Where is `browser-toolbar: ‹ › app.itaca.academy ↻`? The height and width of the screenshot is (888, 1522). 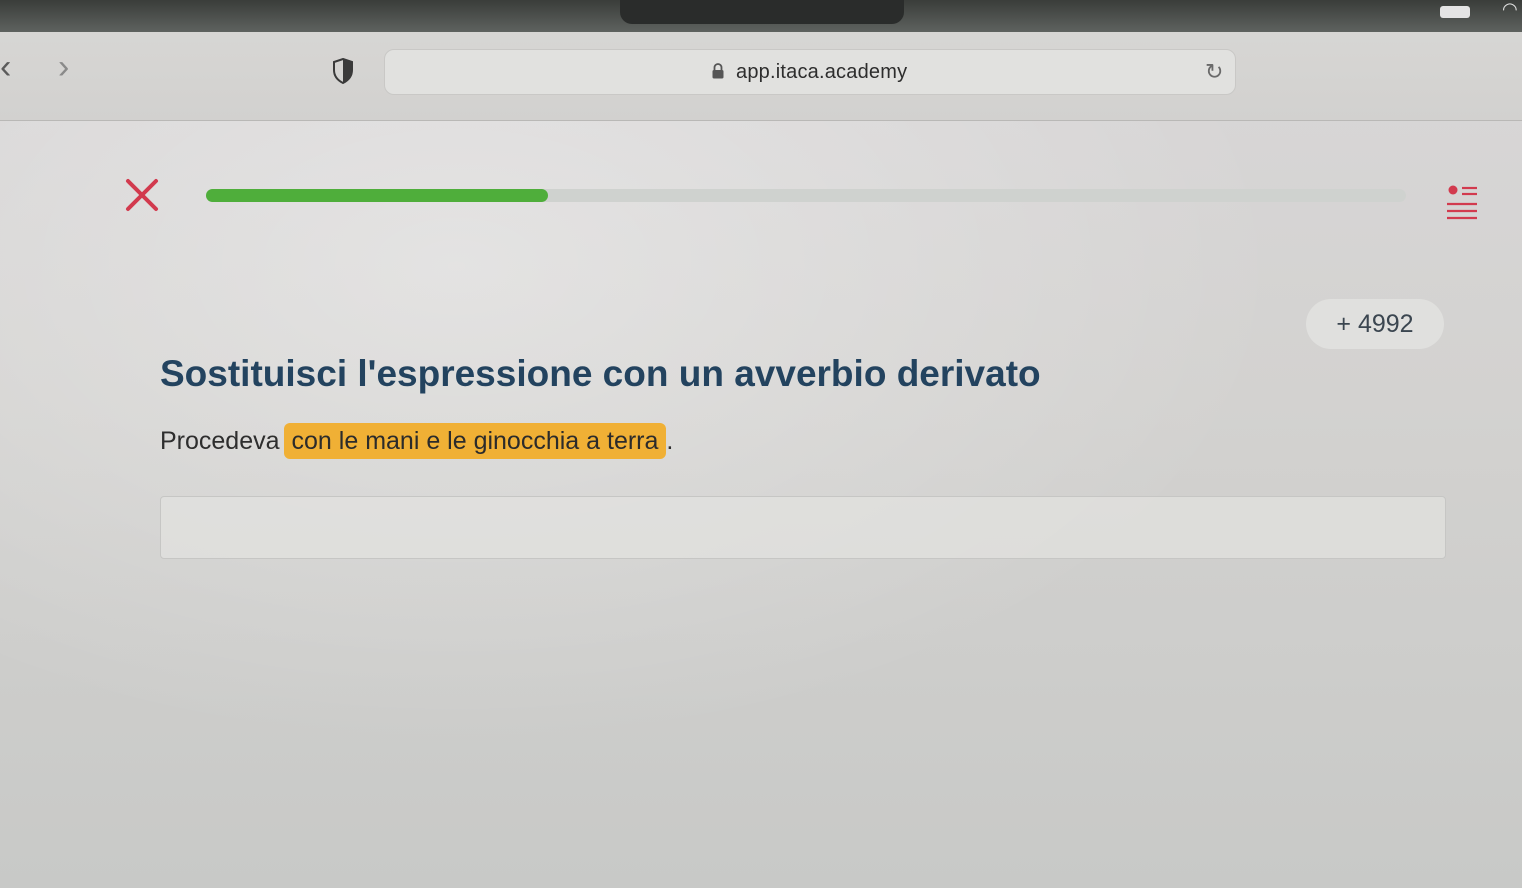 browser-toolbar: ‹ › app.itaca.academy ↻ is located at coordinates (761, 76).